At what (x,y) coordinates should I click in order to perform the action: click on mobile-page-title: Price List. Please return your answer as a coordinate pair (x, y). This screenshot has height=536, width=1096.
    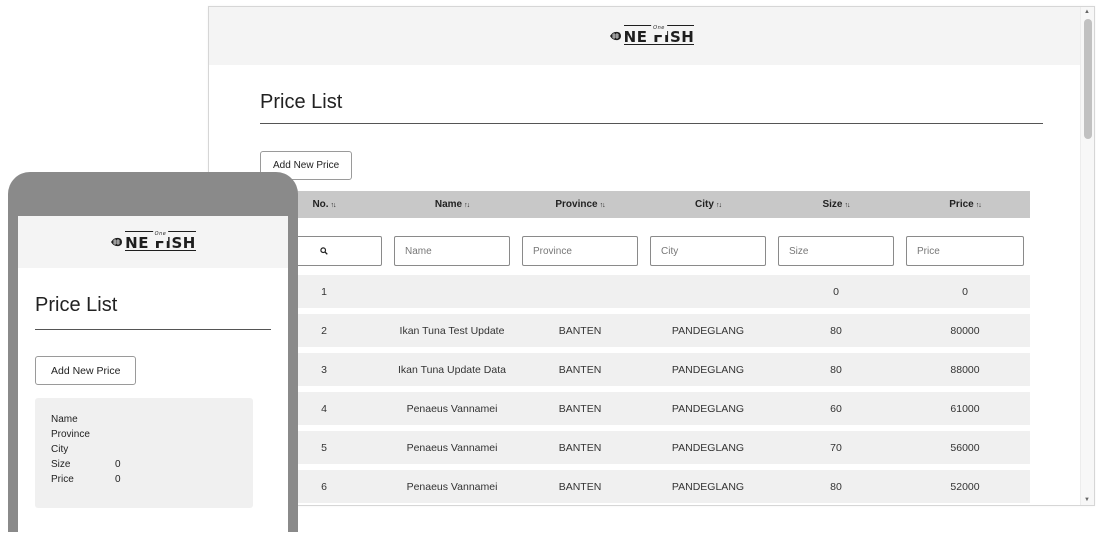
    Looking at the image, I should click on (76, 305).